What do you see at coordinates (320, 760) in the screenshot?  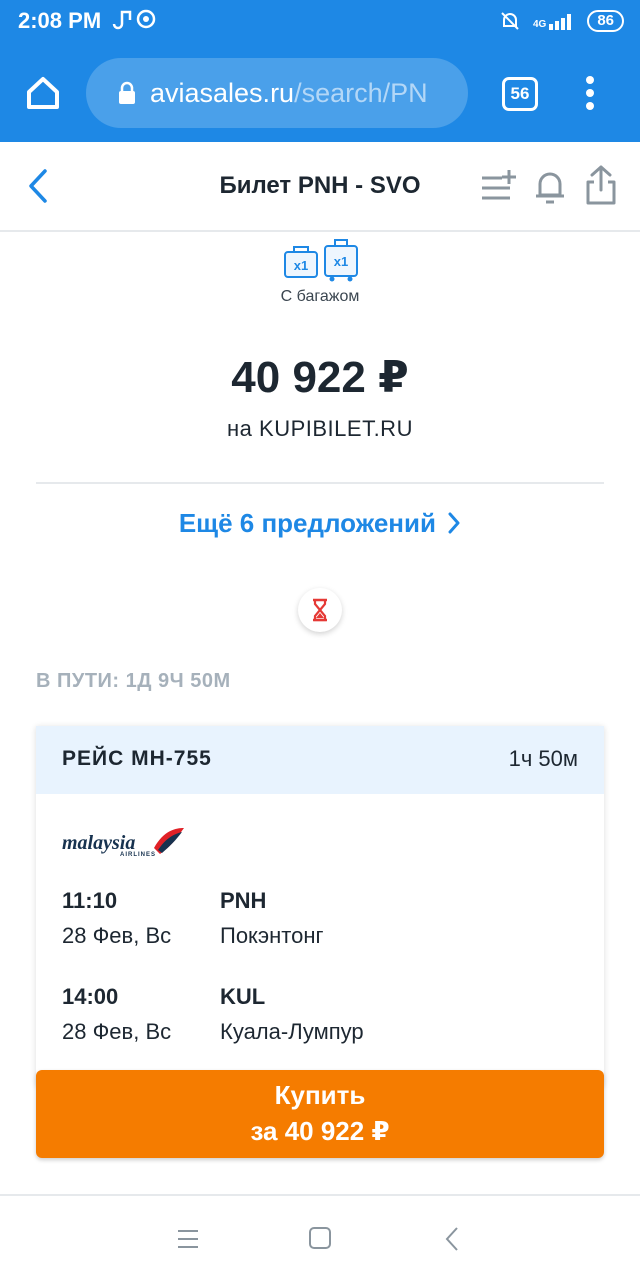 I see `flight-card-header: РЕЙС MH-755 1ч 50м` at bounding box center [320, 760].